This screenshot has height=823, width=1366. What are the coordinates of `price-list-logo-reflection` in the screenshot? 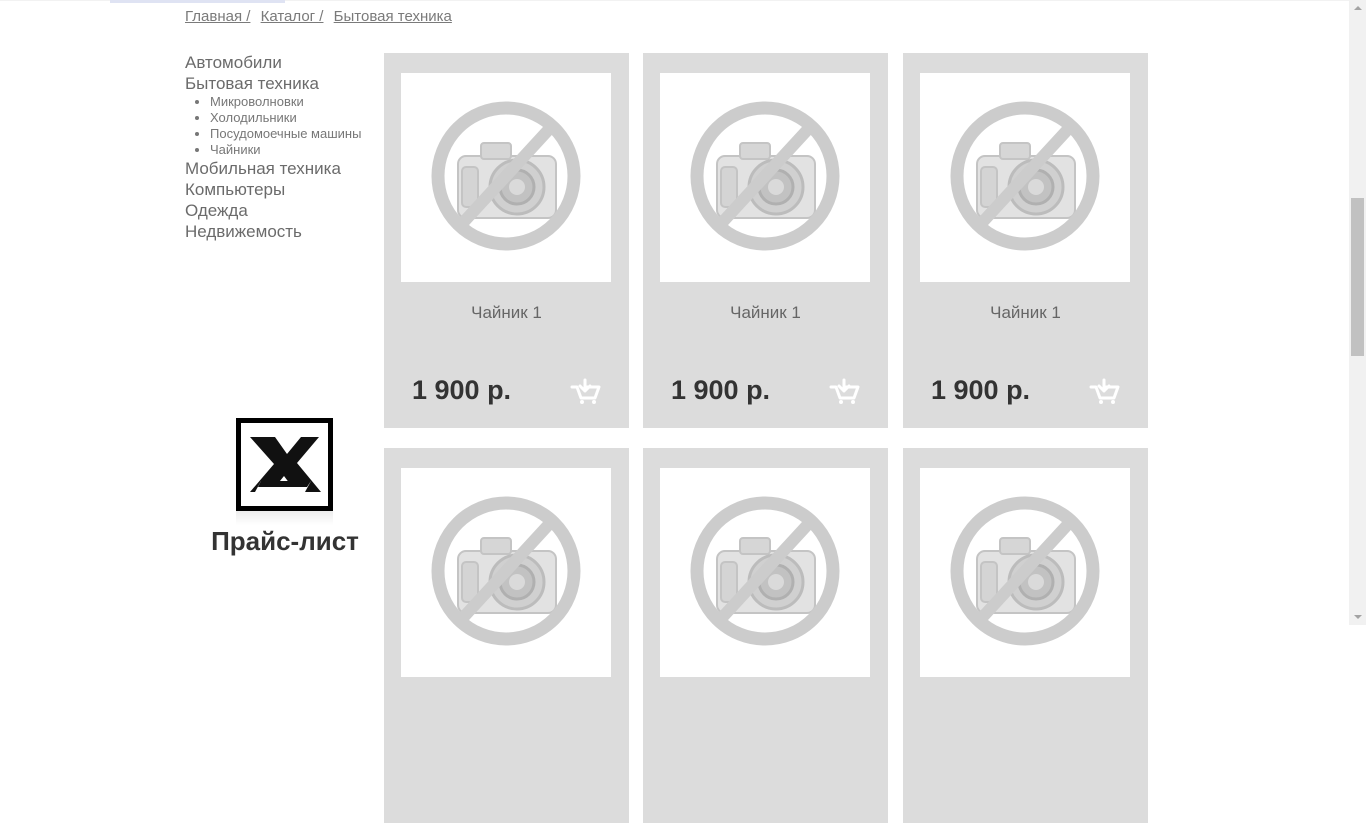 It's located at (284, 518).